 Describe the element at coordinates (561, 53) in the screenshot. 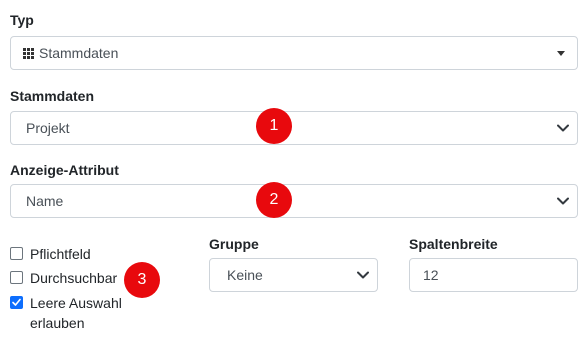

I see `caret-down-icon` at that location.